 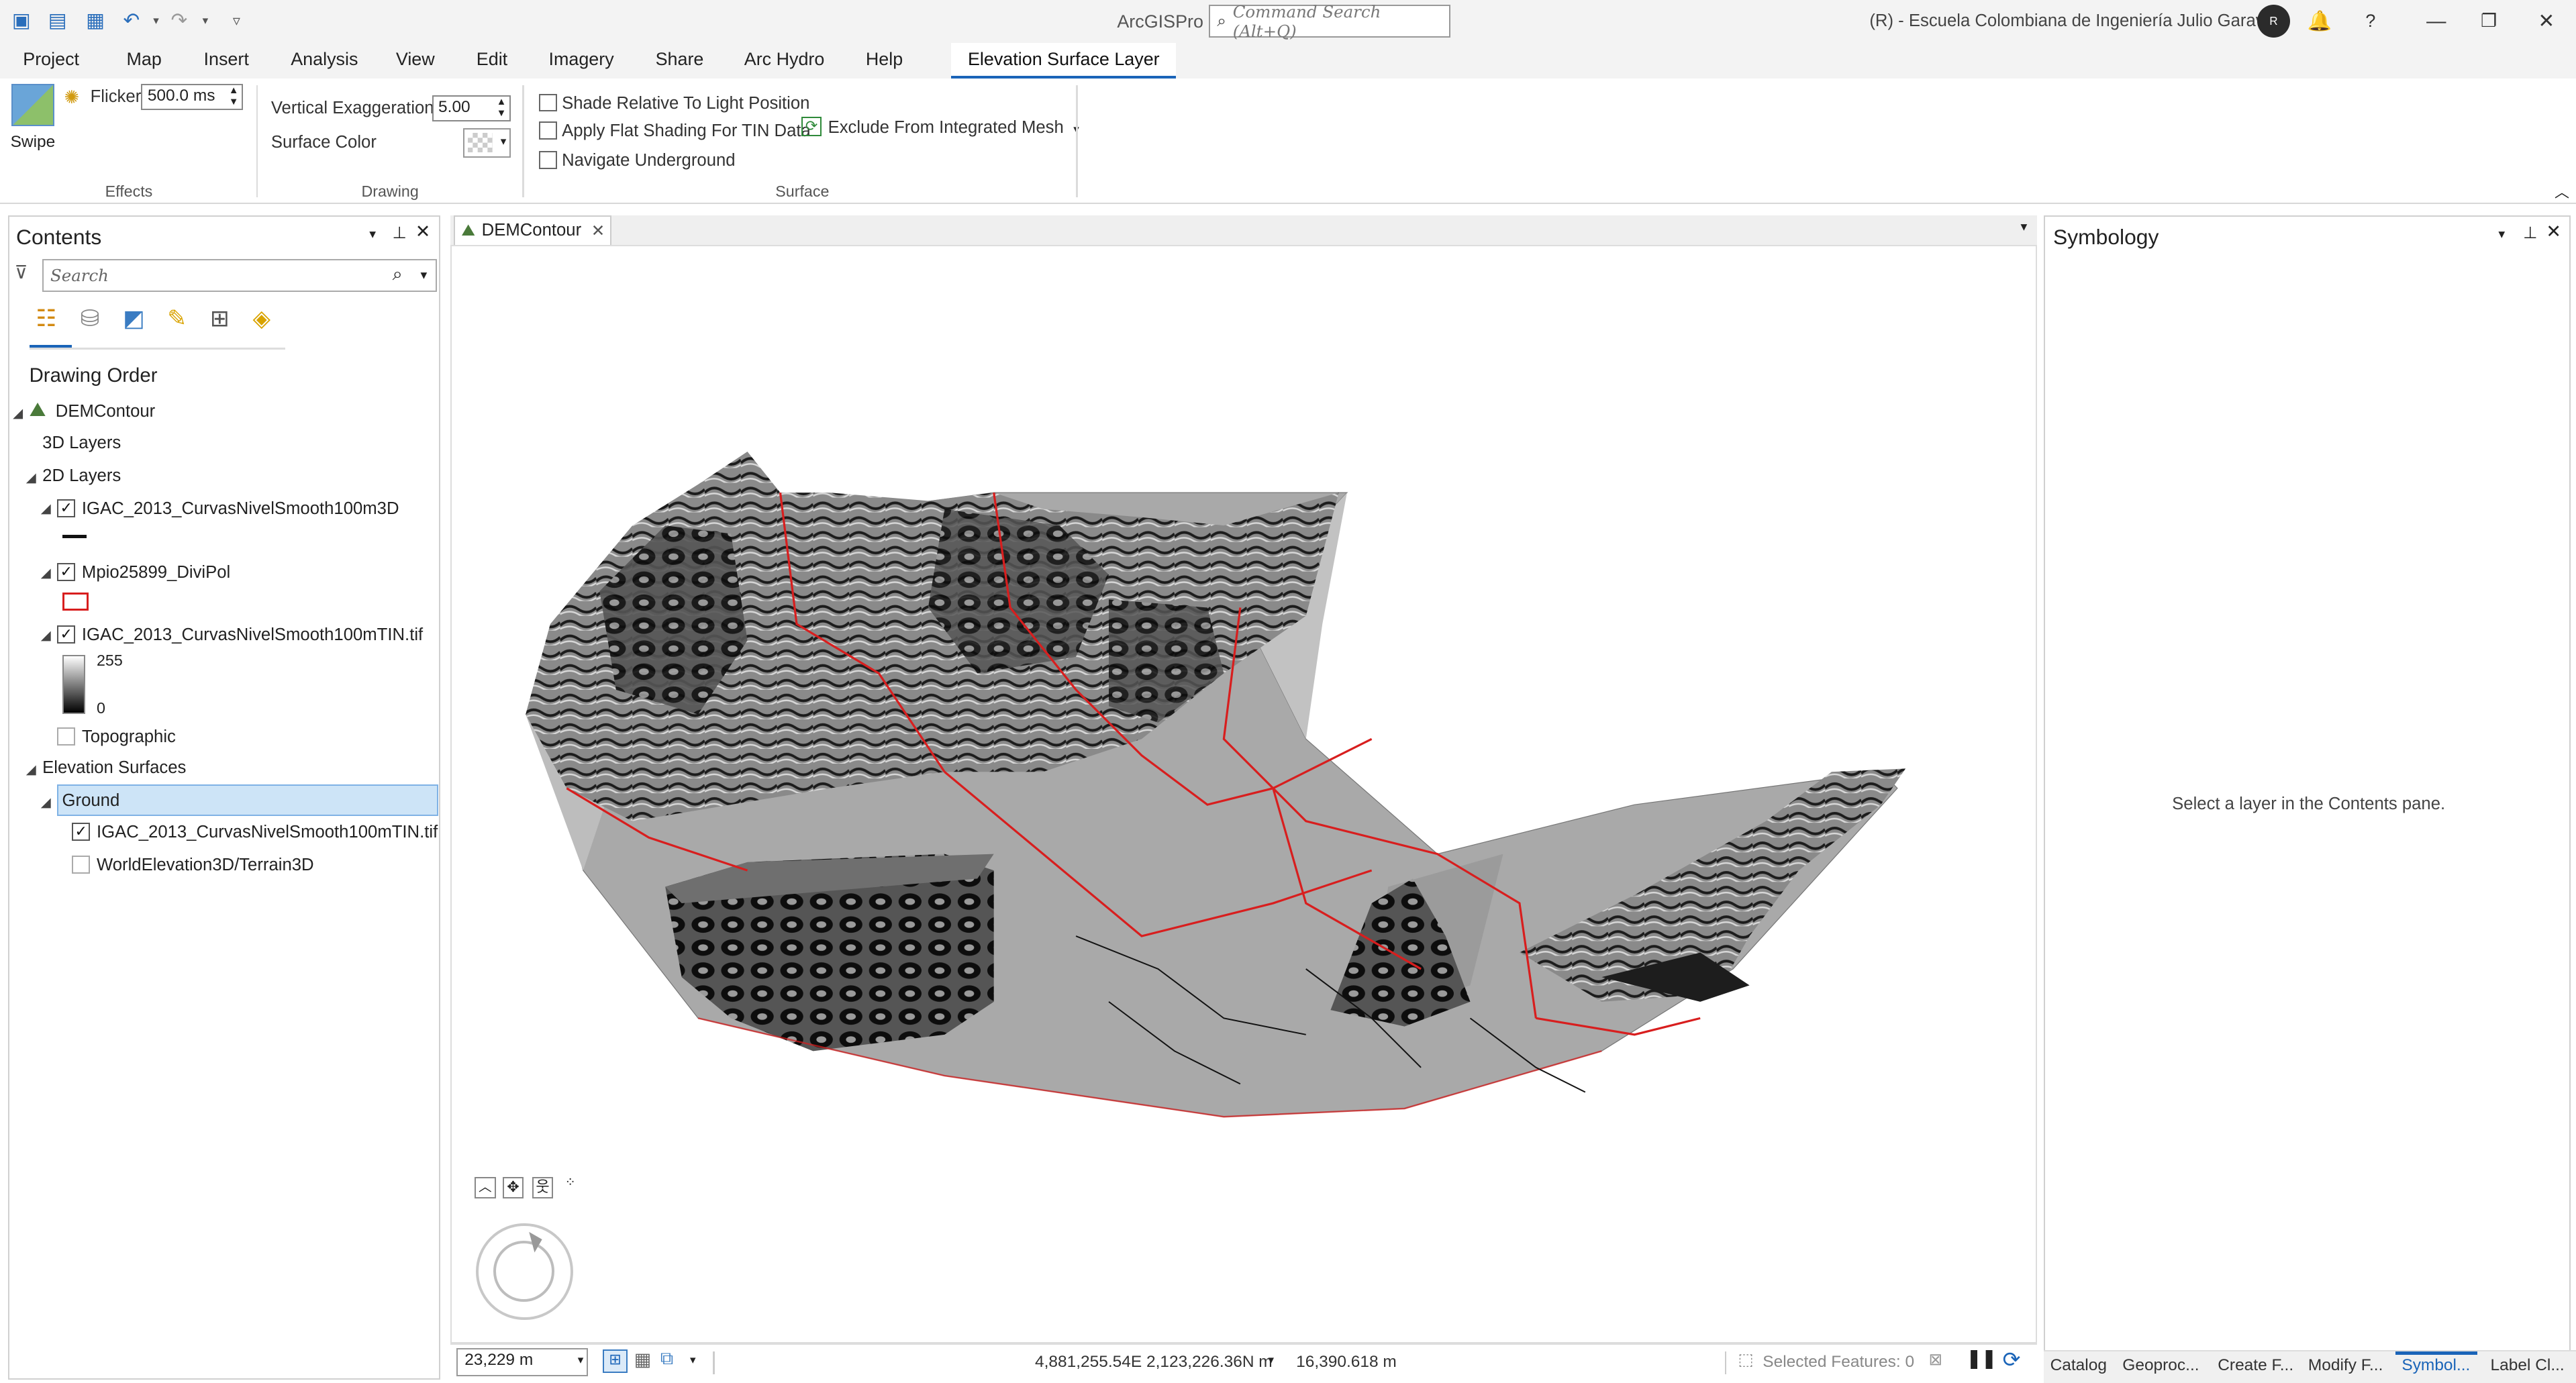 What do you see at coordinates (547, 102) in the screenshot?
I see `shade-relative-checkbox` at bounding box center [547, 102].